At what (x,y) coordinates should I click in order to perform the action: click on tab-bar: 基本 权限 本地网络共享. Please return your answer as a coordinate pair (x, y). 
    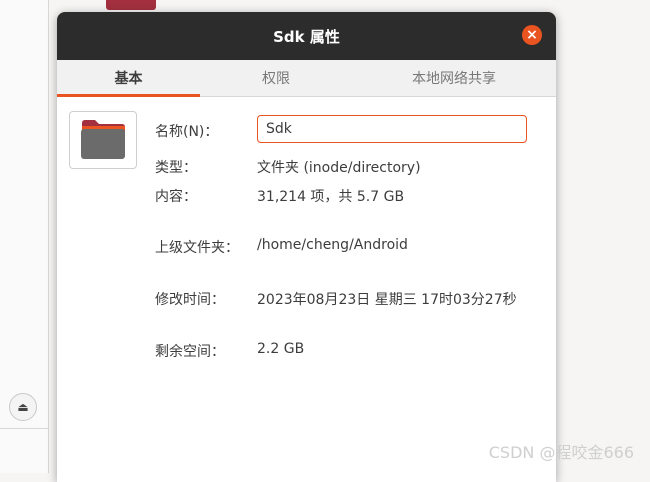
    Looking at the image, I should click on (306, 78).